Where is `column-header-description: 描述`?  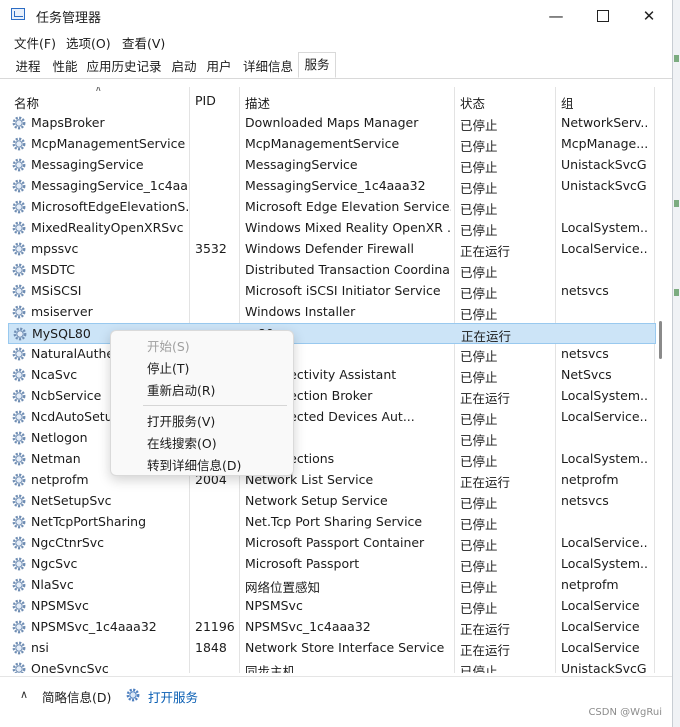 column-header-description: 描述 is located at coordinates (257, 102).